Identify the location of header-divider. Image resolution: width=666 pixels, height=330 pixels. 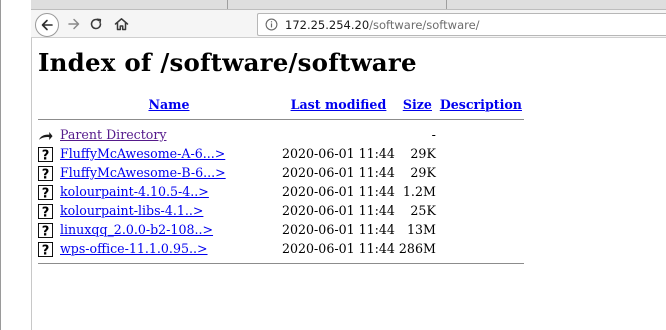
(281, 119).